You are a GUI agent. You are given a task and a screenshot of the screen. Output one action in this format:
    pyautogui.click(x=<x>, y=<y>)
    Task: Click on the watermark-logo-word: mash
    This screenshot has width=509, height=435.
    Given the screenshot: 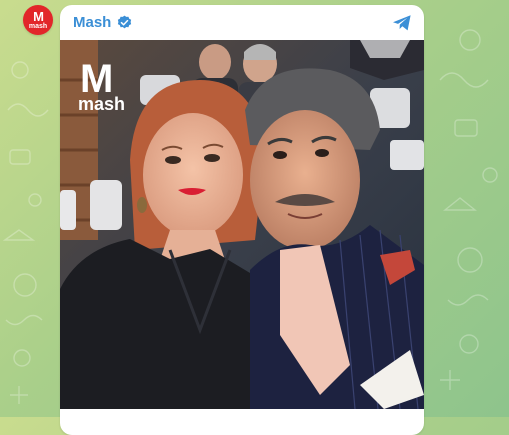 What is the action you would take?
    pyautogui.click(x=101, y=104)
    